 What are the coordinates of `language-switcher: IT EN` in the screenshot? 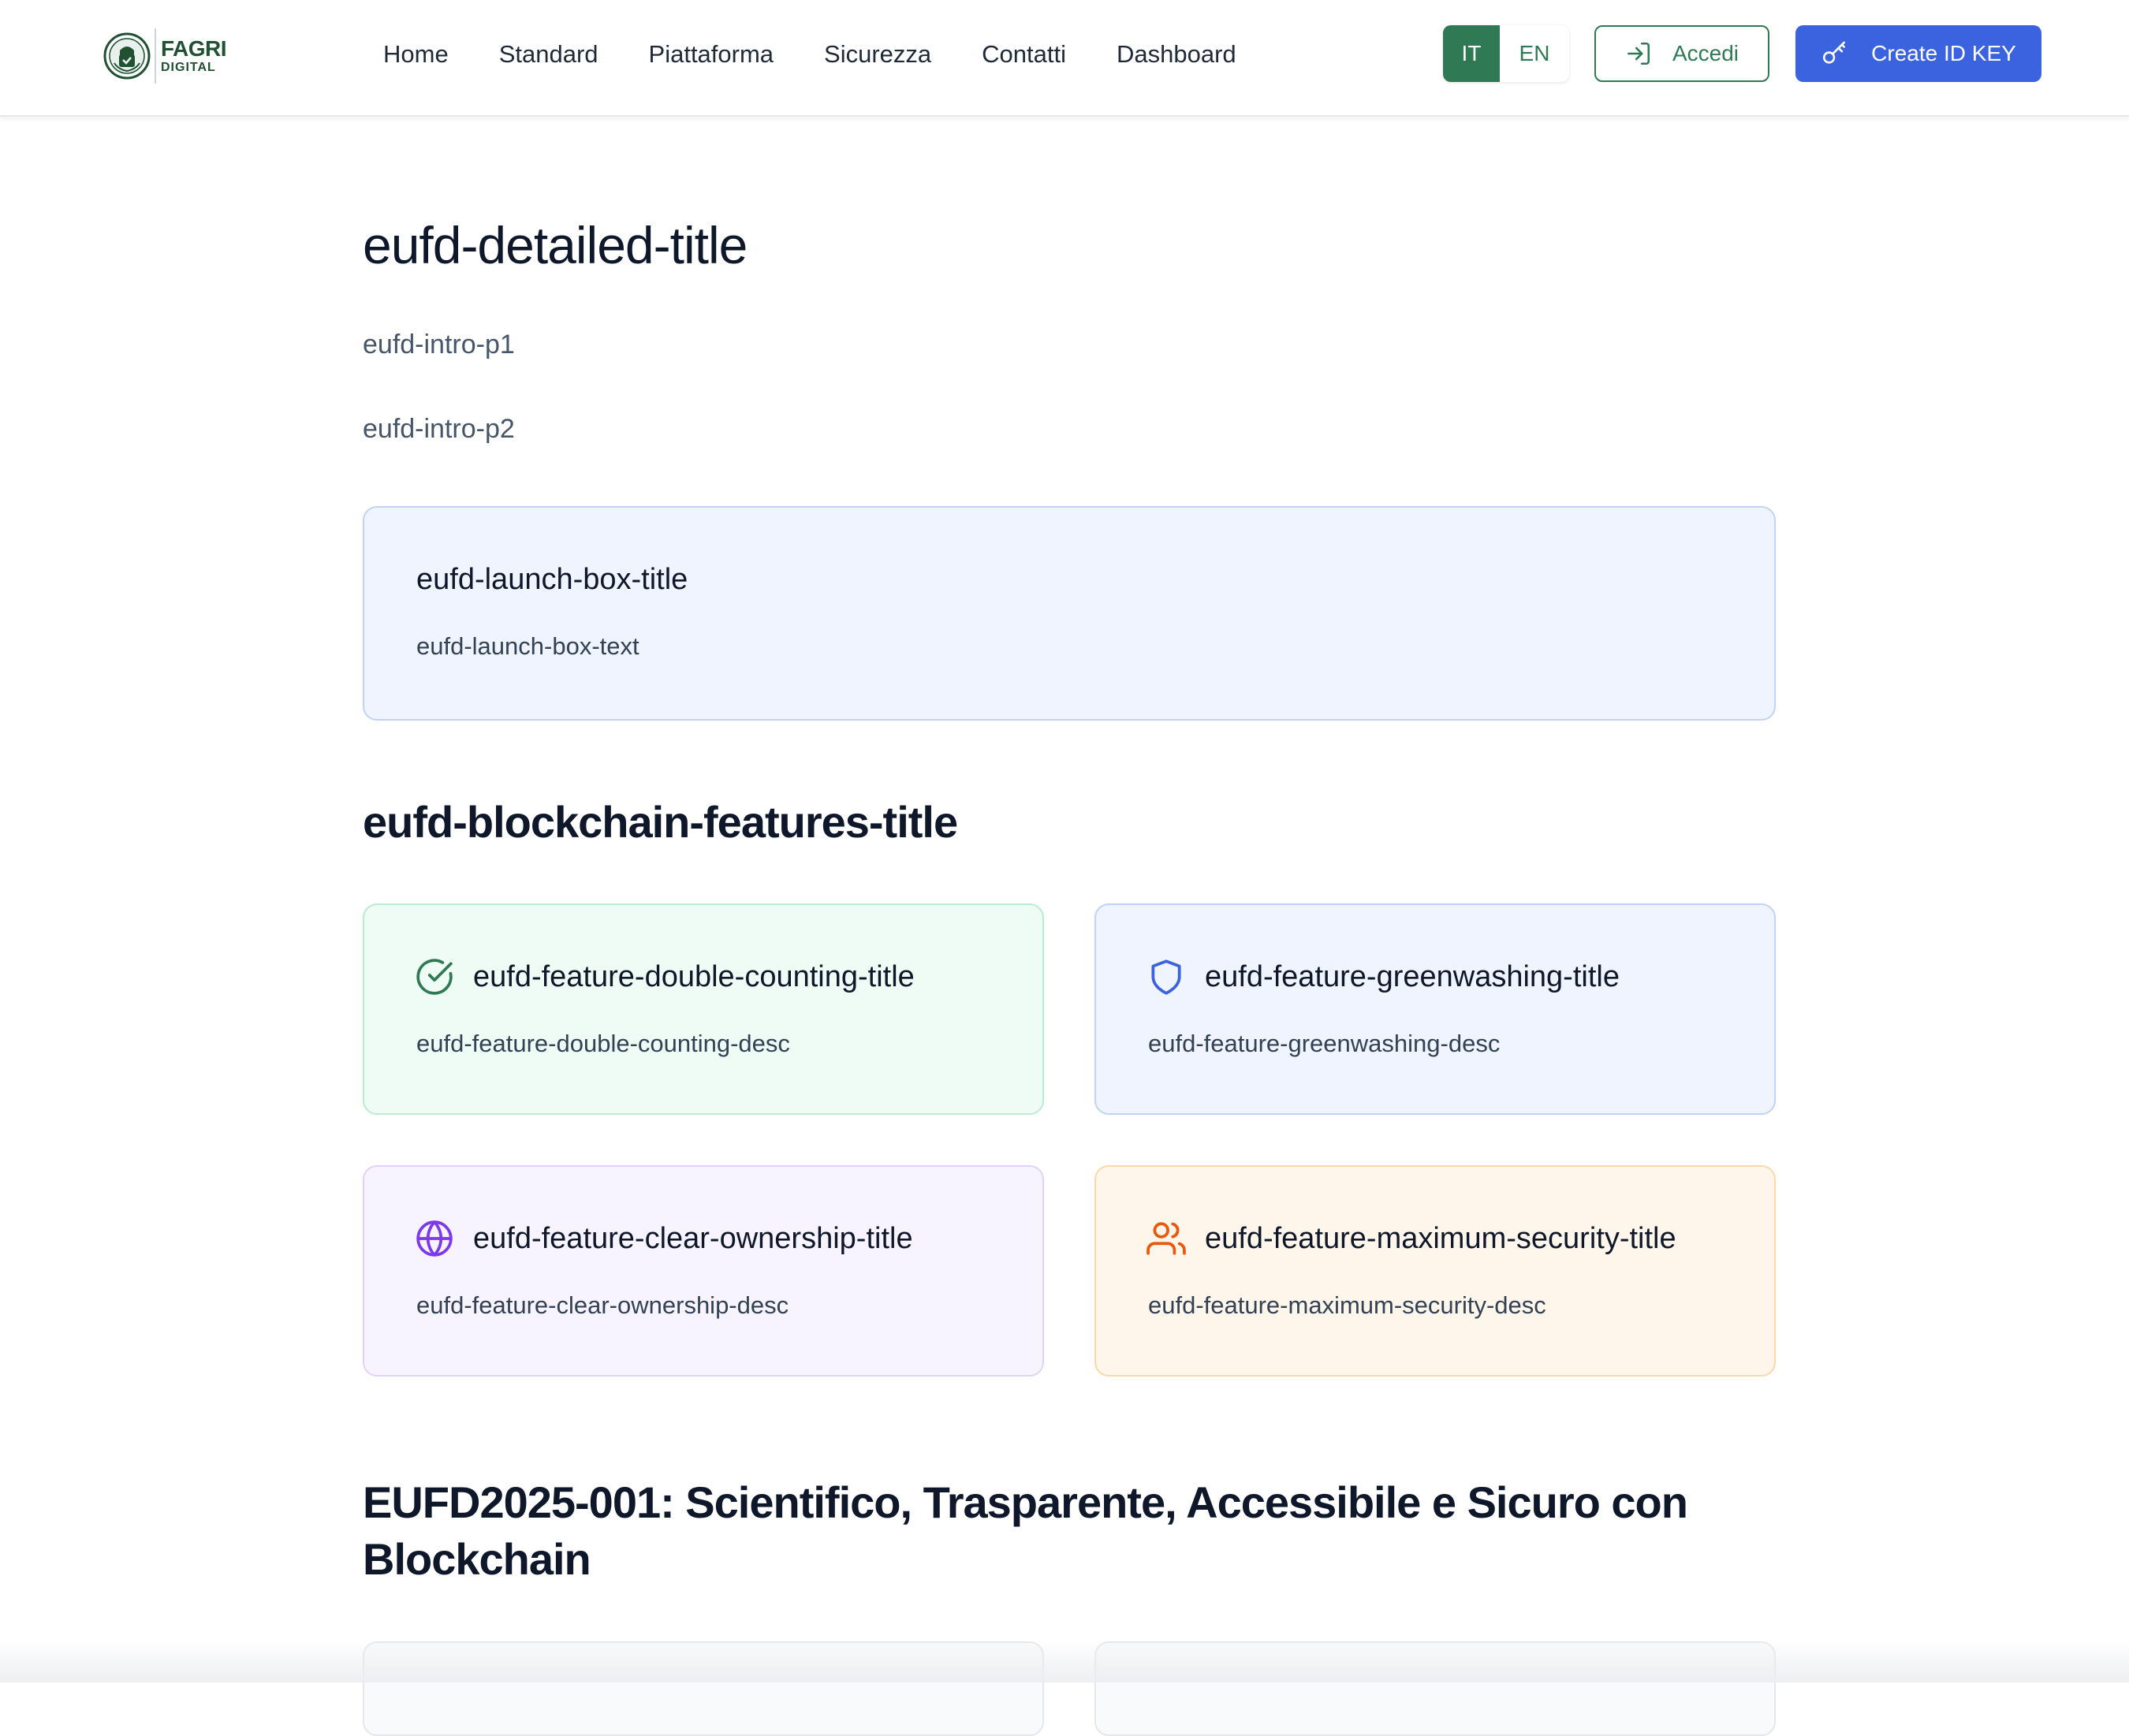 It's located at (1506, 53).